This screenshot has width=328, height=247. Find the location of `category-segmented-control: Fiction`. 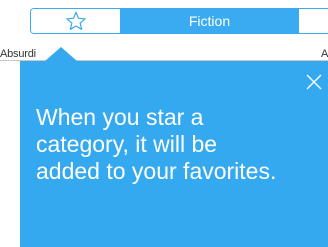

category-segmented-control: Fiction is located at coordinates (179, 21).